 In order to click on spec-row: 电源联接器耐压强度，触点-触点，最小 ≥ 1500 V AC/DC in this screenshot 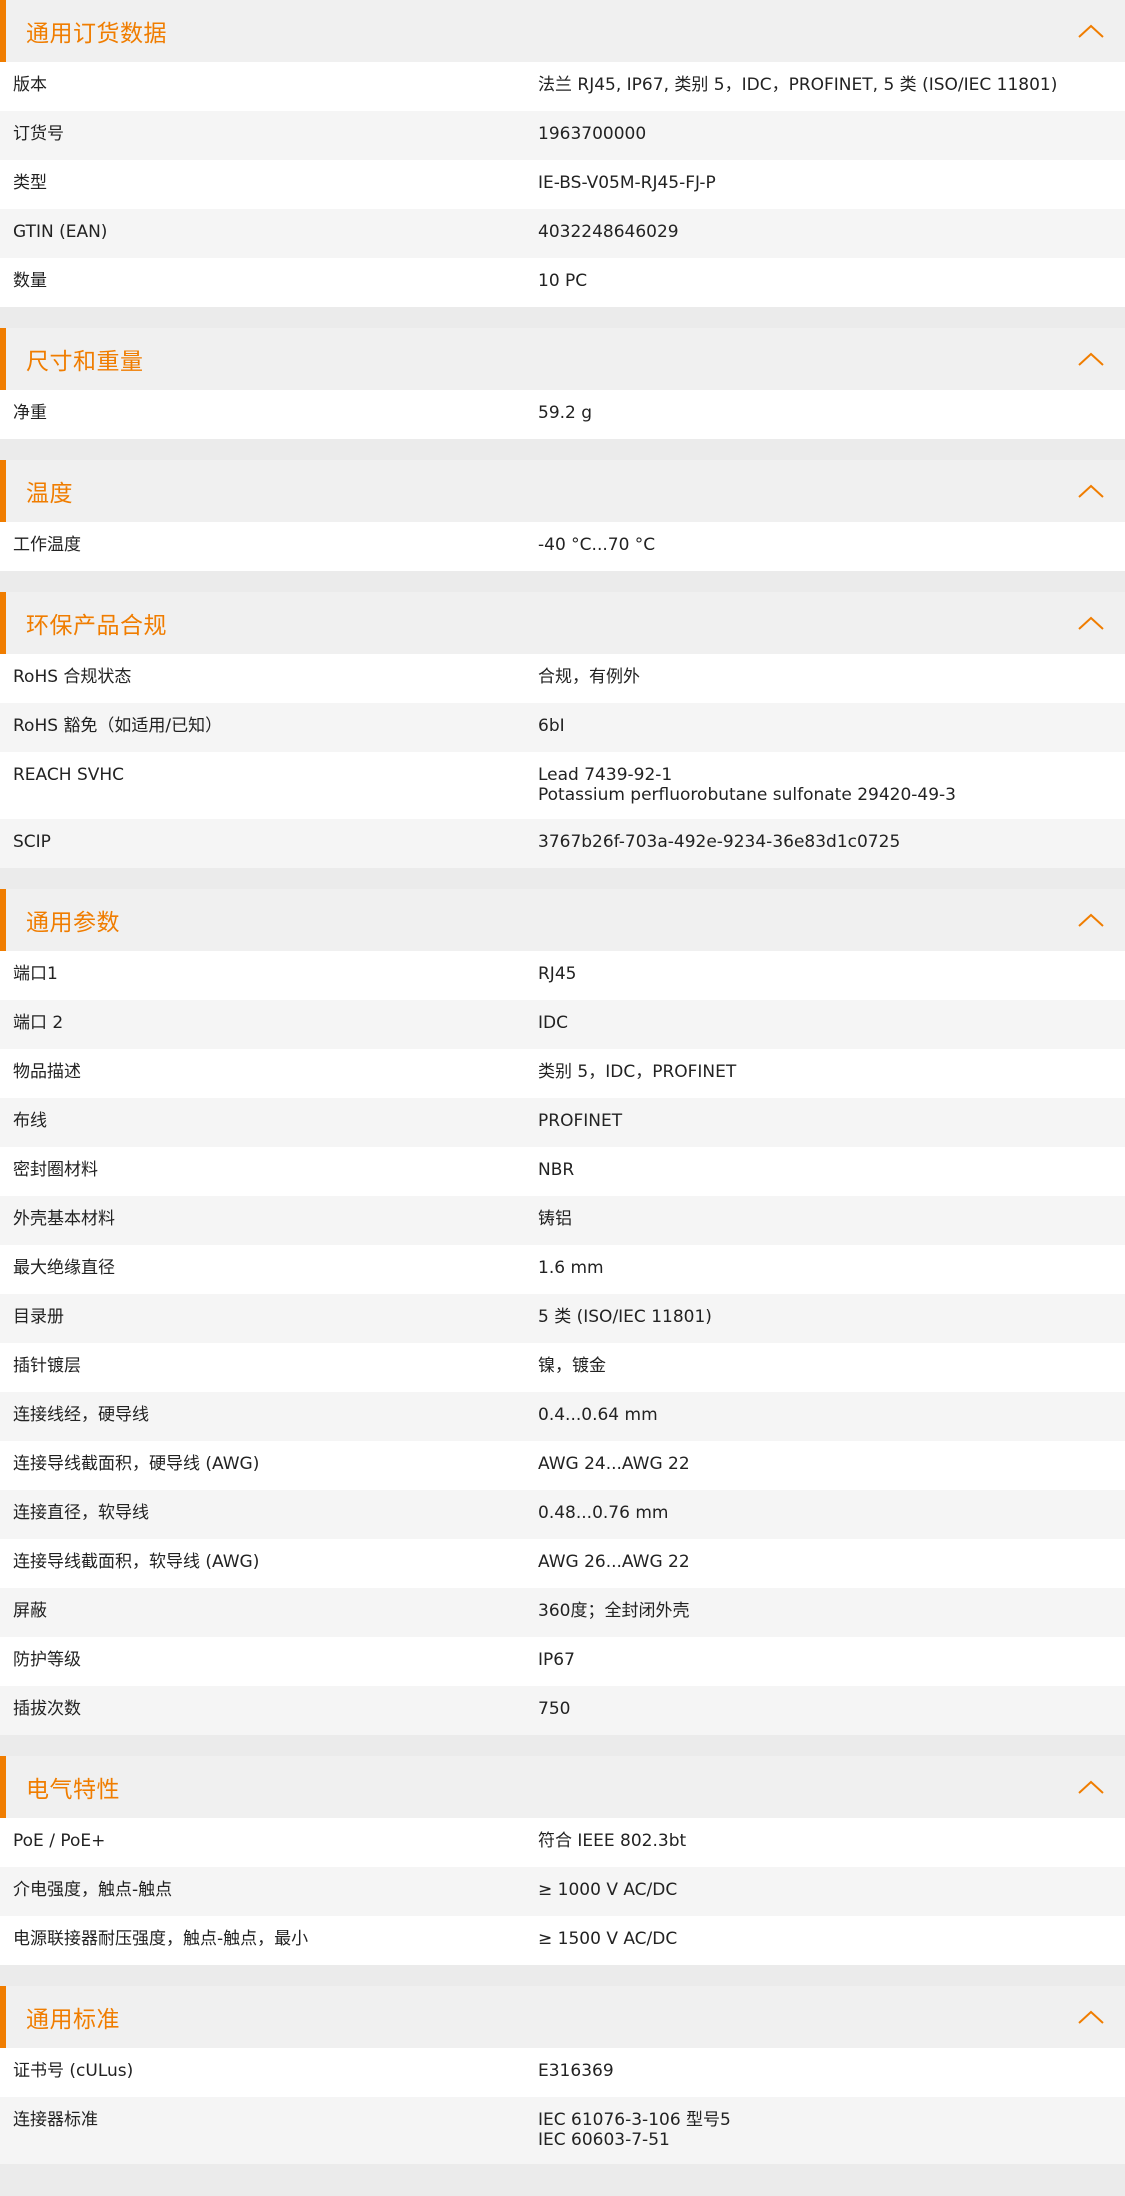, I will do `click(562, 1940)`.